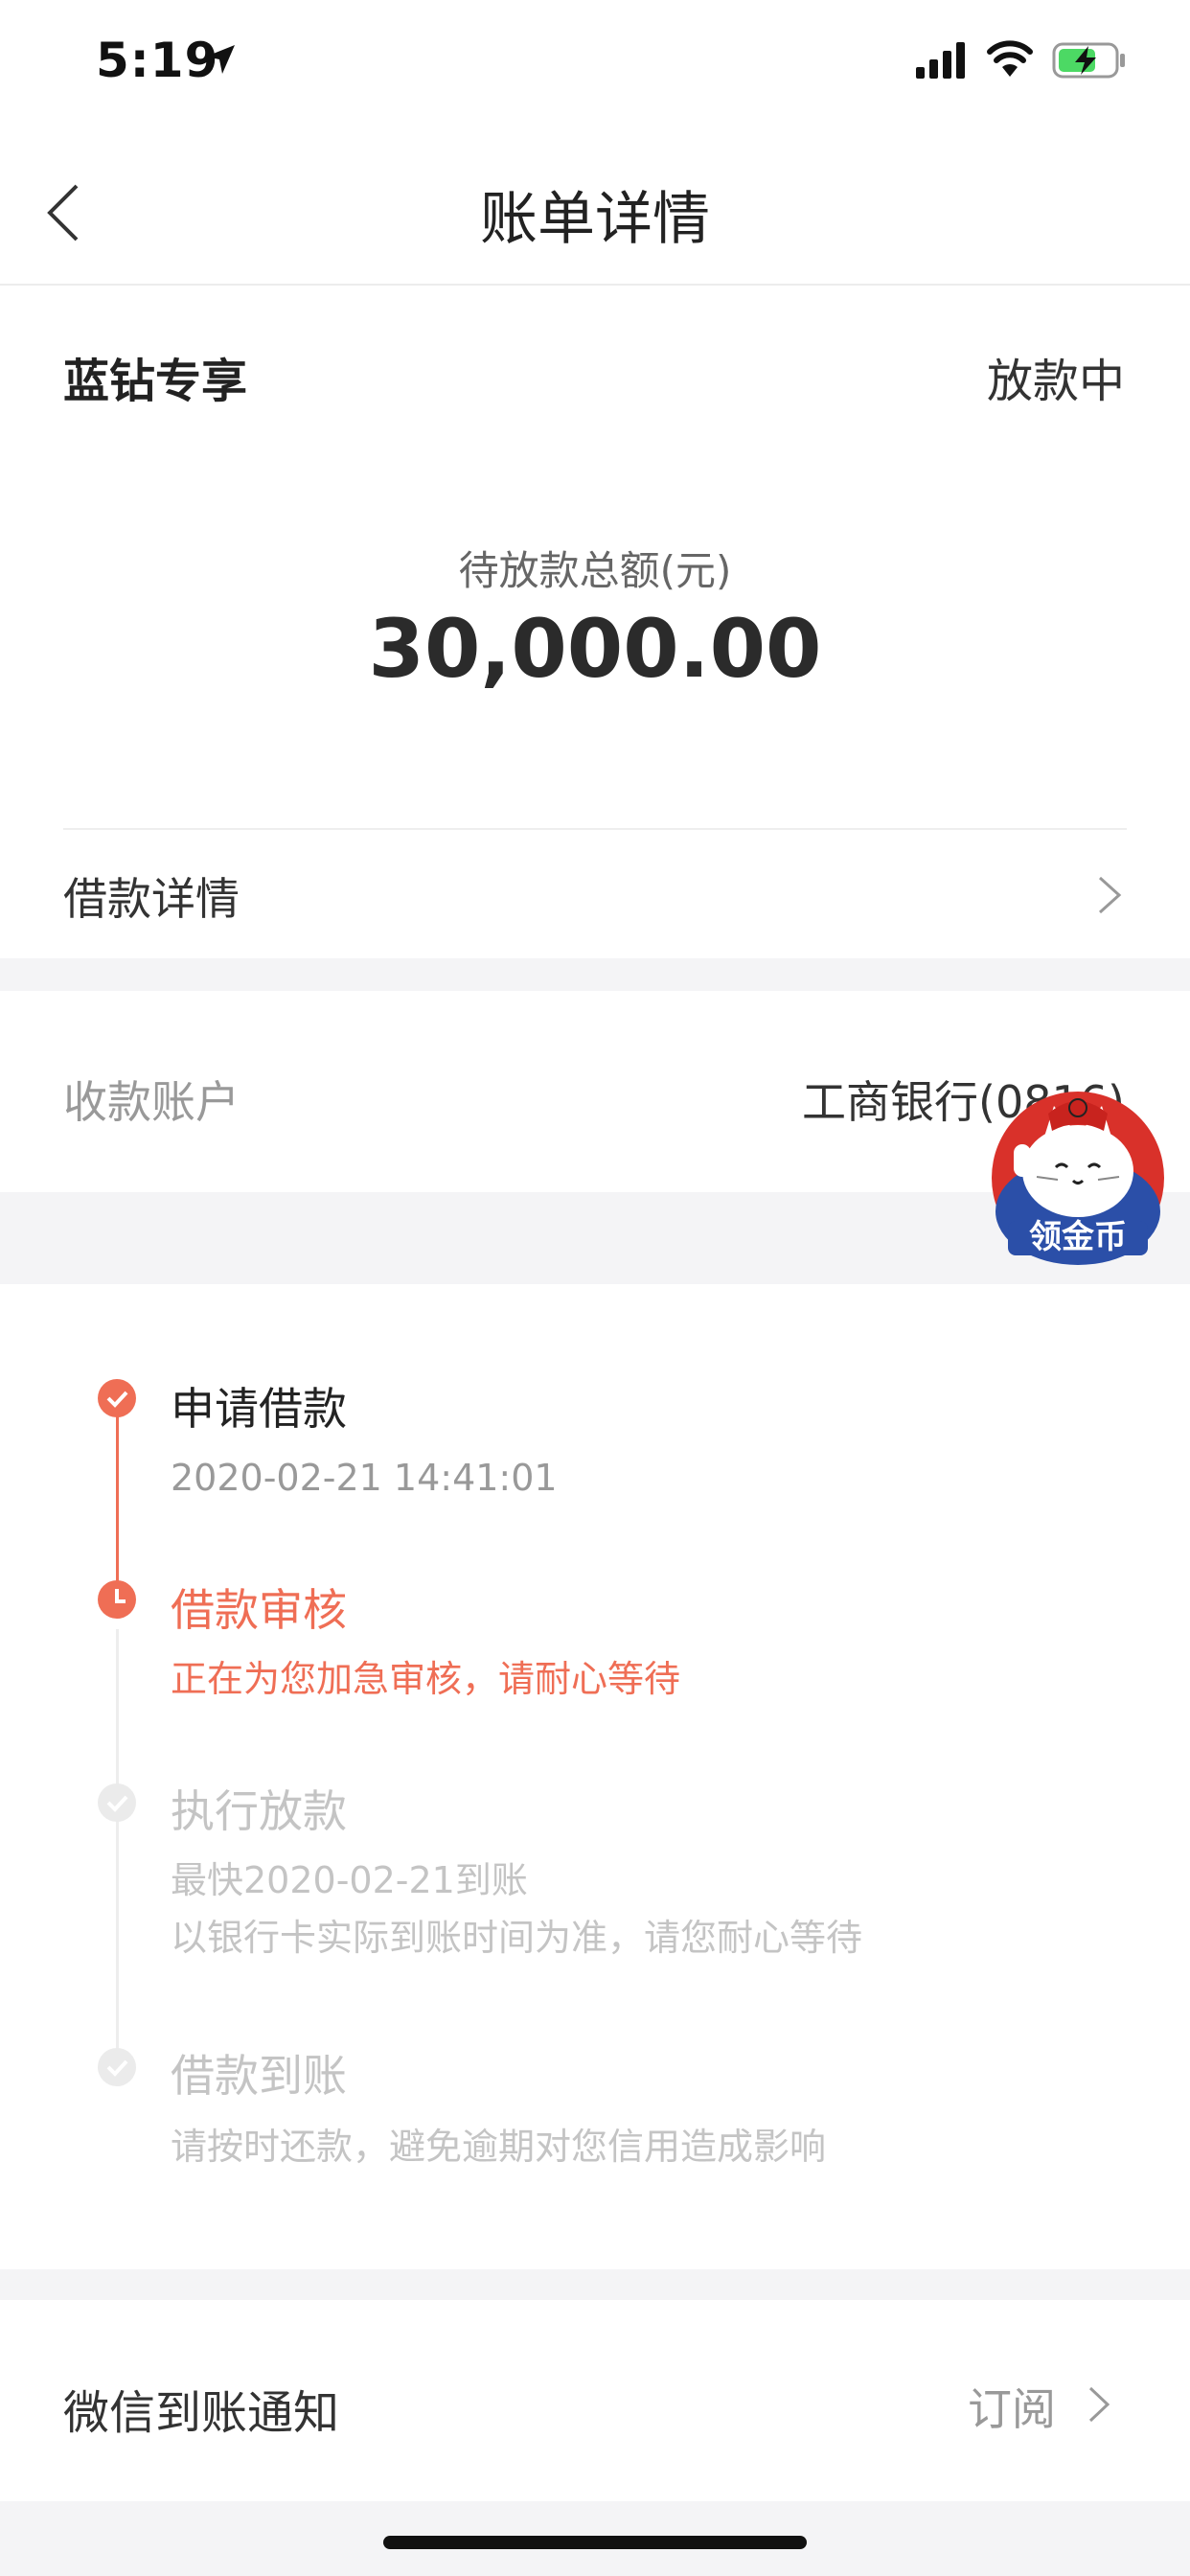 The image size is (1190, 2576). I want to click on page-title: 账单详情, so click(595, 219).